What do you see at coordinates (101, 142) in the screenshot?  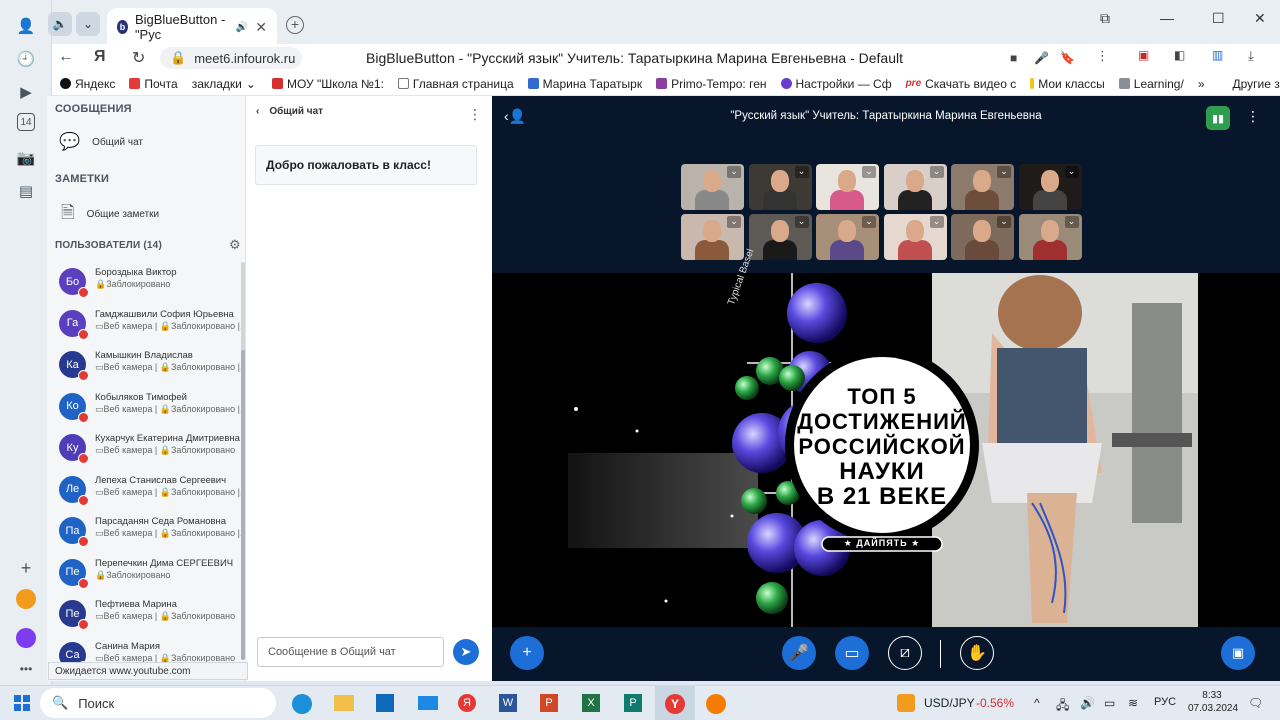 I see `public-chat-link: 💬 Общий чат` at bounding box center [101, 142].